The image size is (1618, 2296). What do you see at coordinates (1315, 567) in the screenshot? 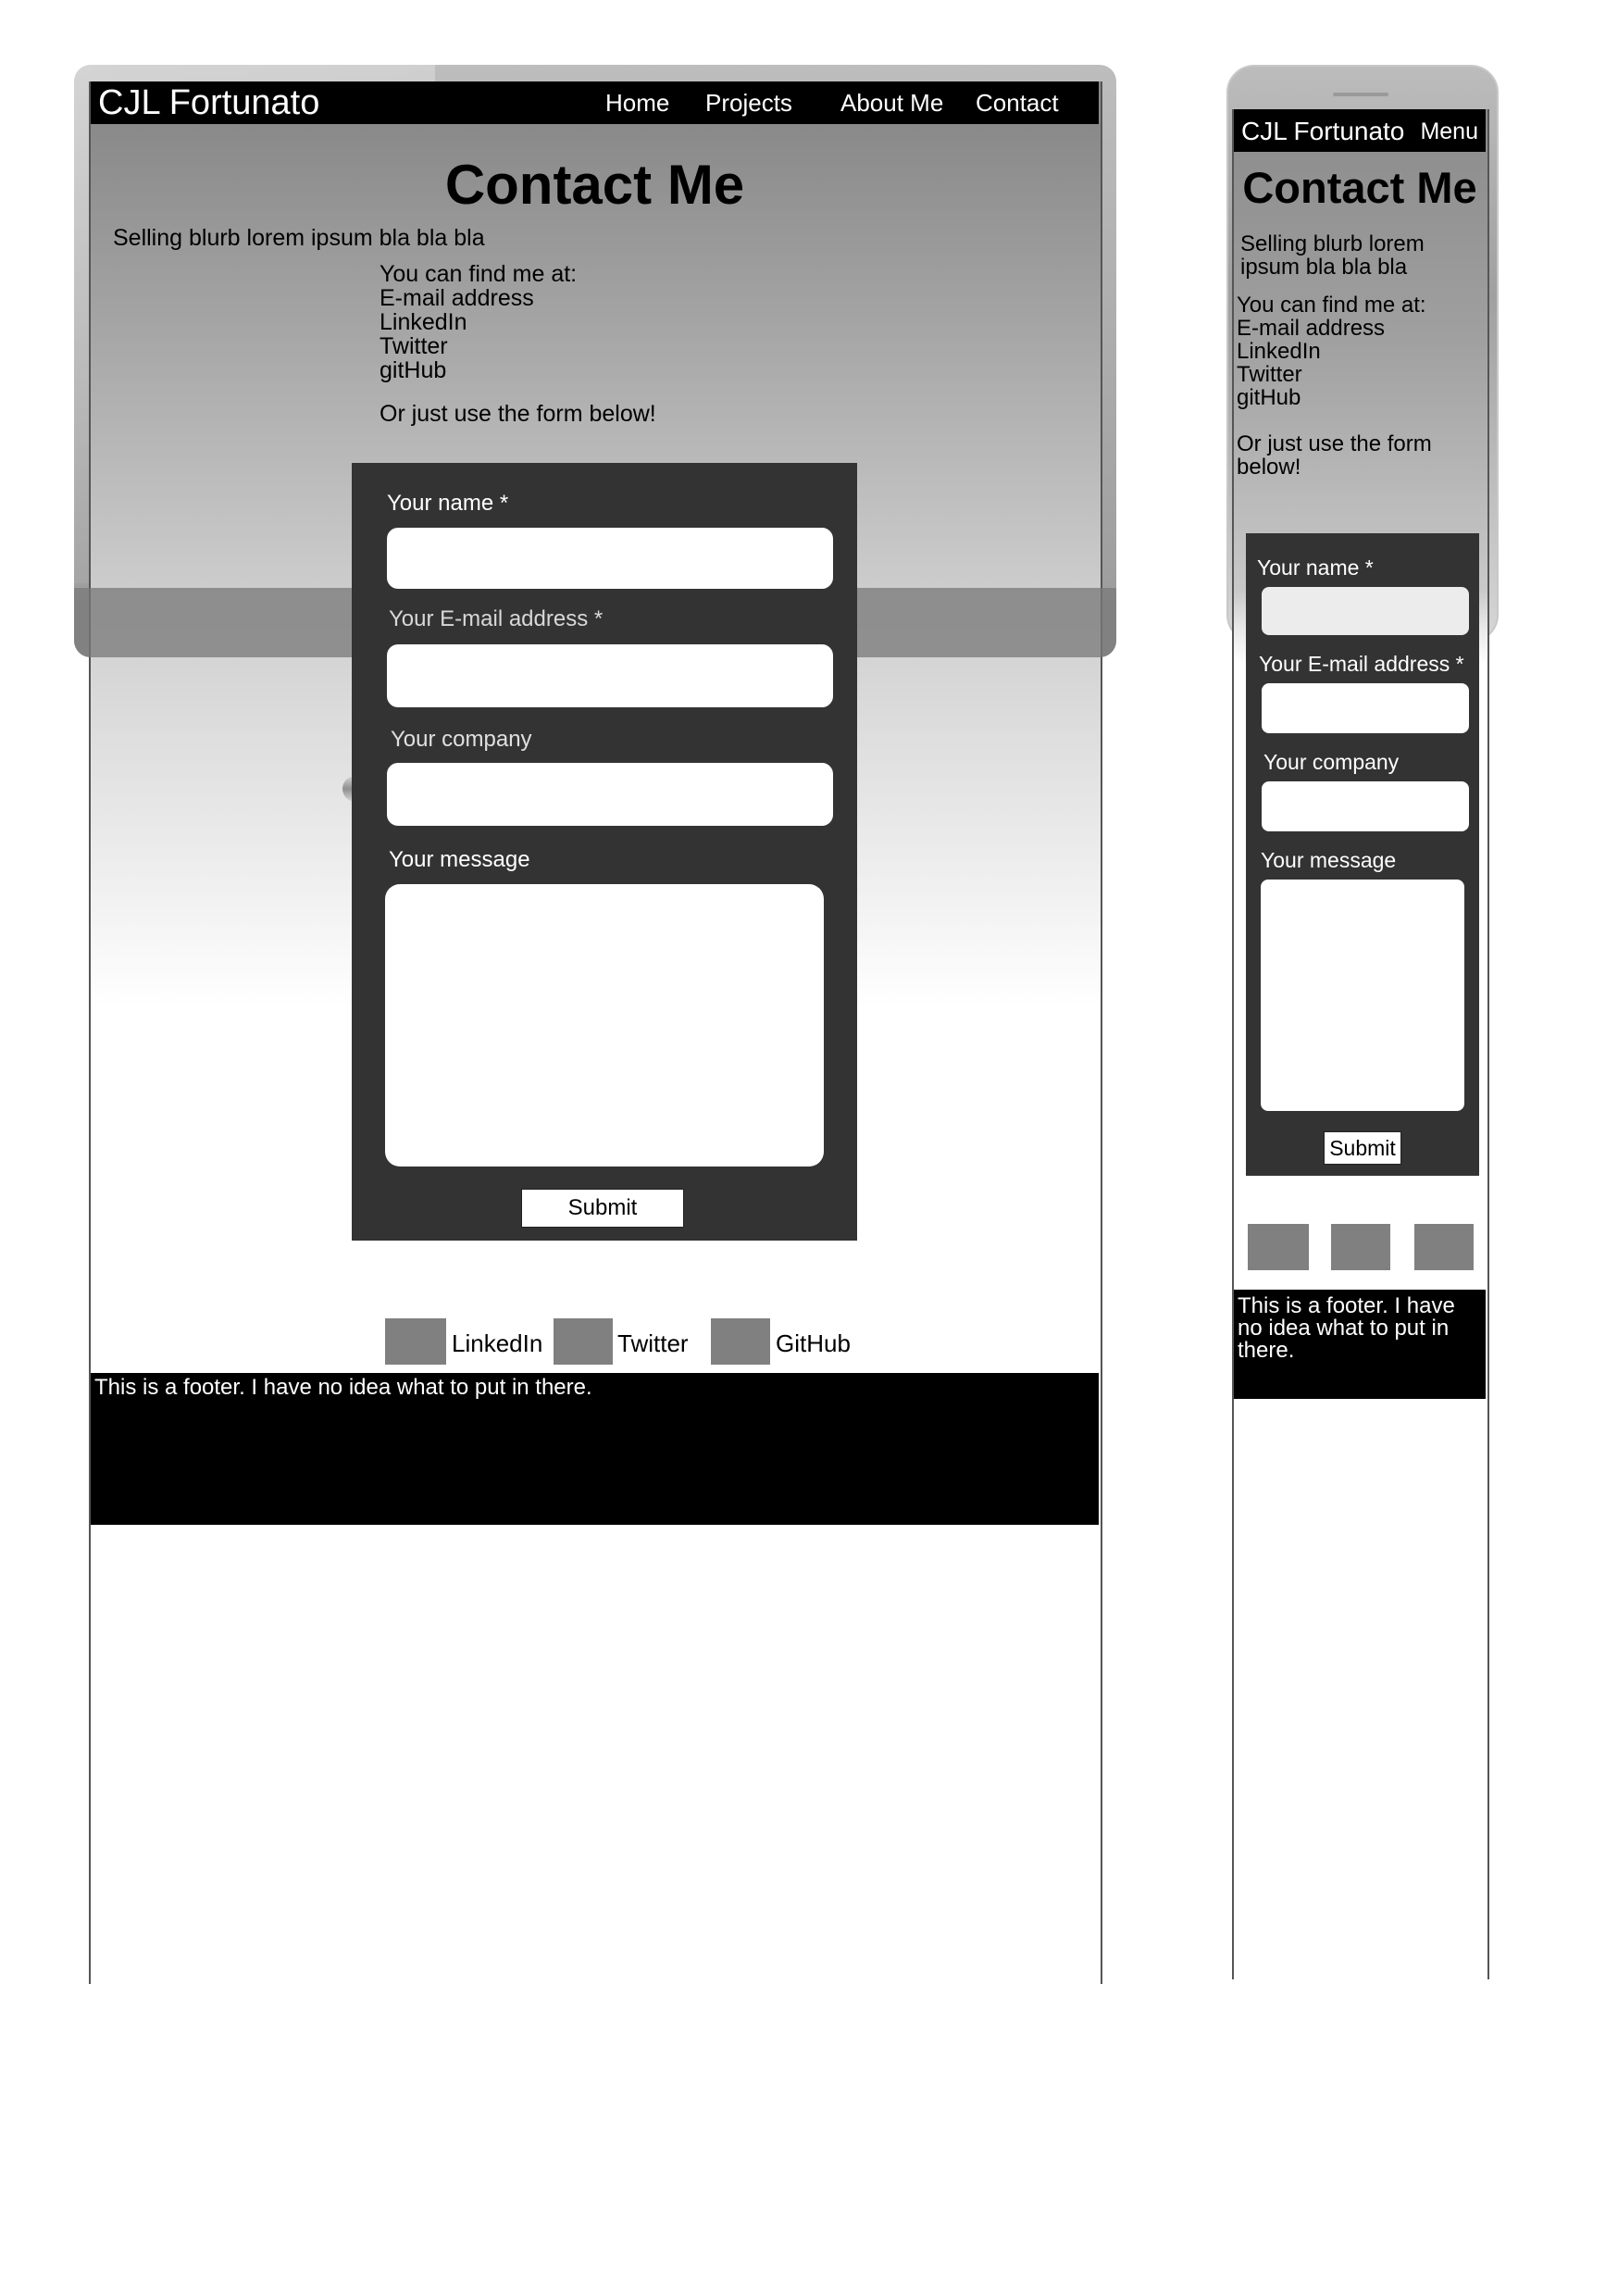
I see `mobile-name-label: Your name *` at bounding box center [1315, 567].